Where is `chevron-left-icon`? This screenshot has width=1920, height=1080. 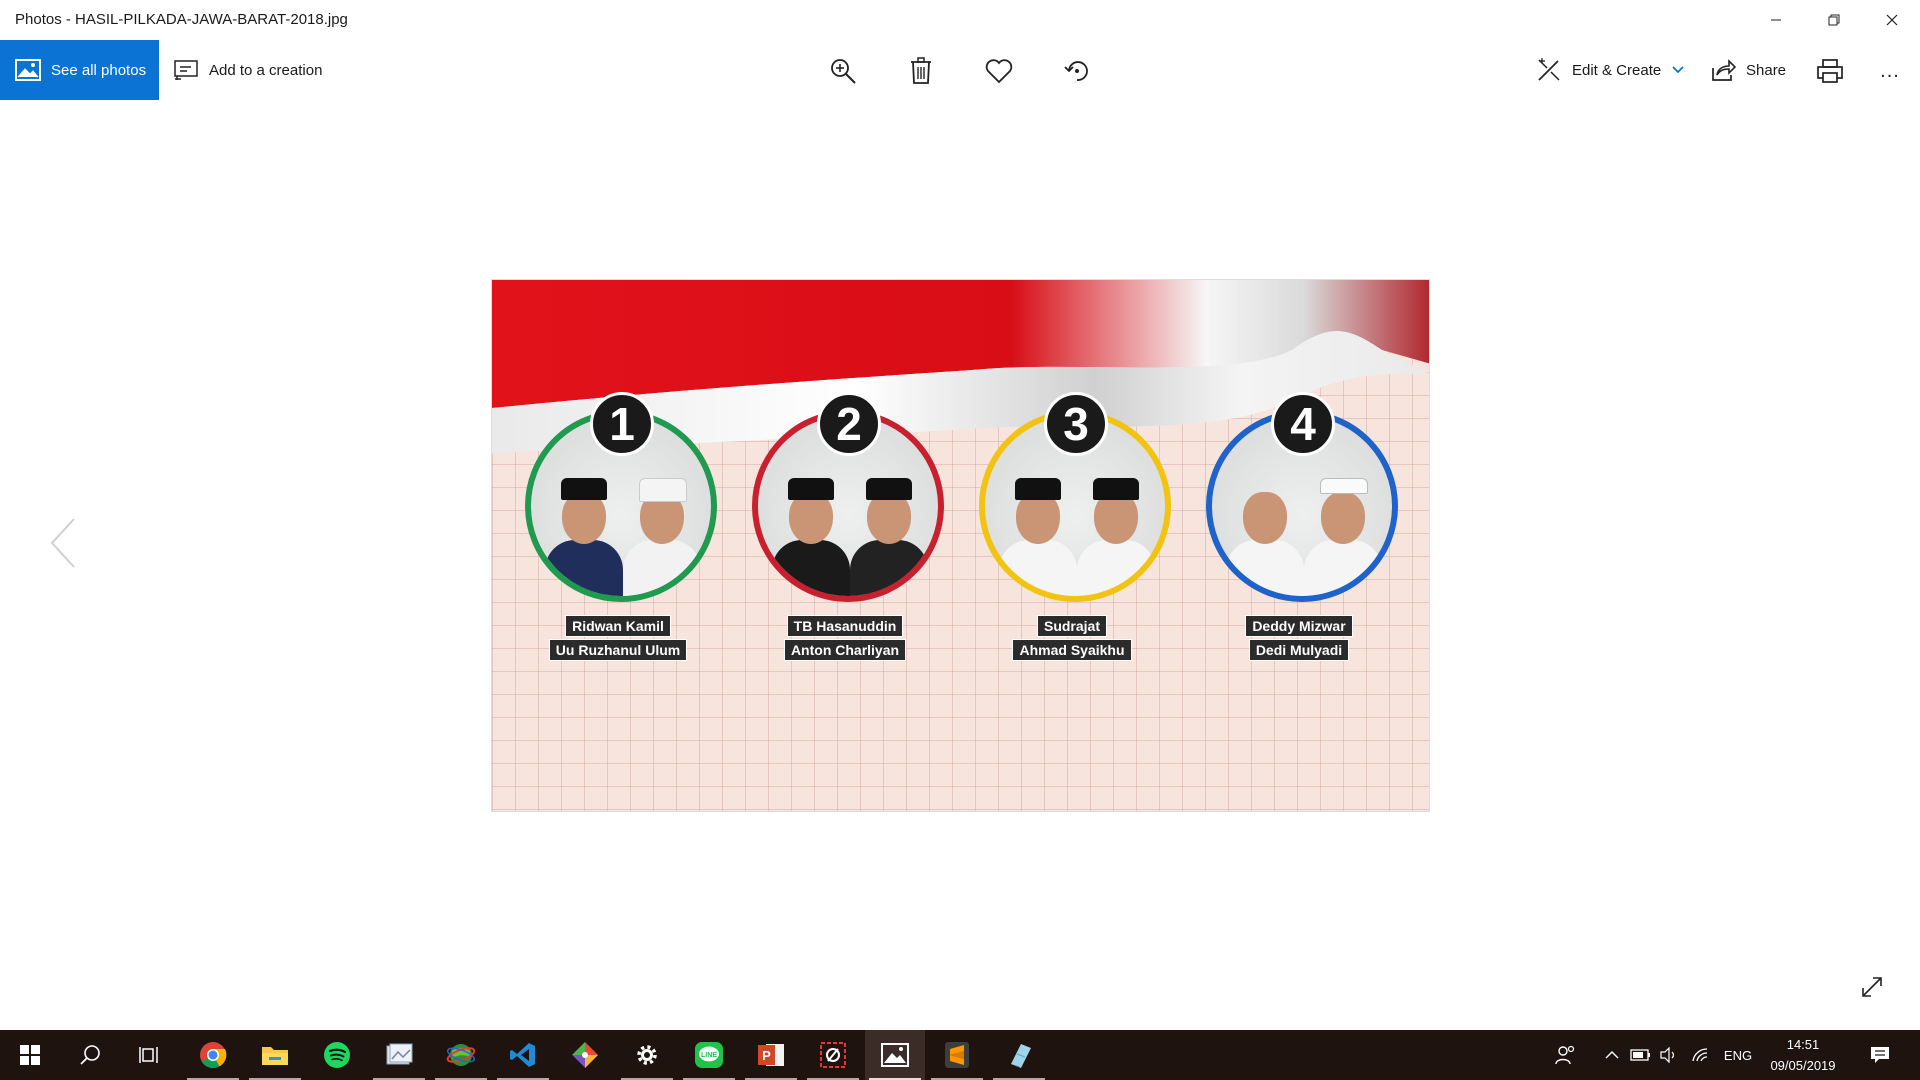 chevron-left-icon is located at coordinates (62, 543).